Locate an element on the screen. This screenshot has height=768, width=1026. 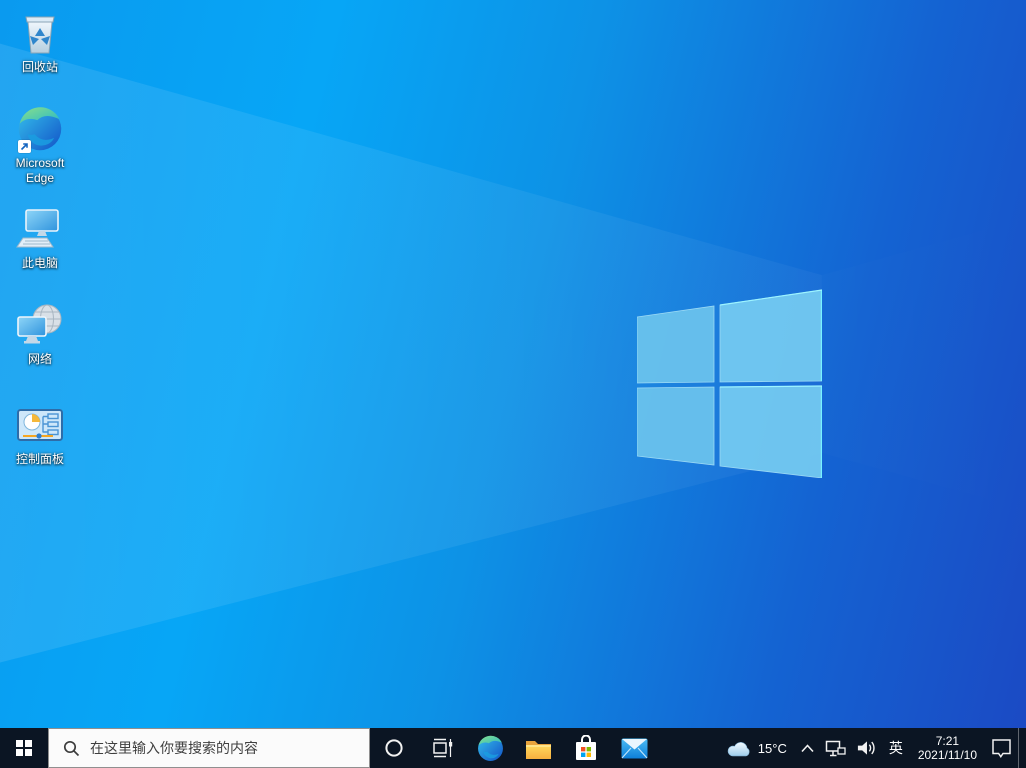
chevron-up-icon is located at coordinates (807, 747).